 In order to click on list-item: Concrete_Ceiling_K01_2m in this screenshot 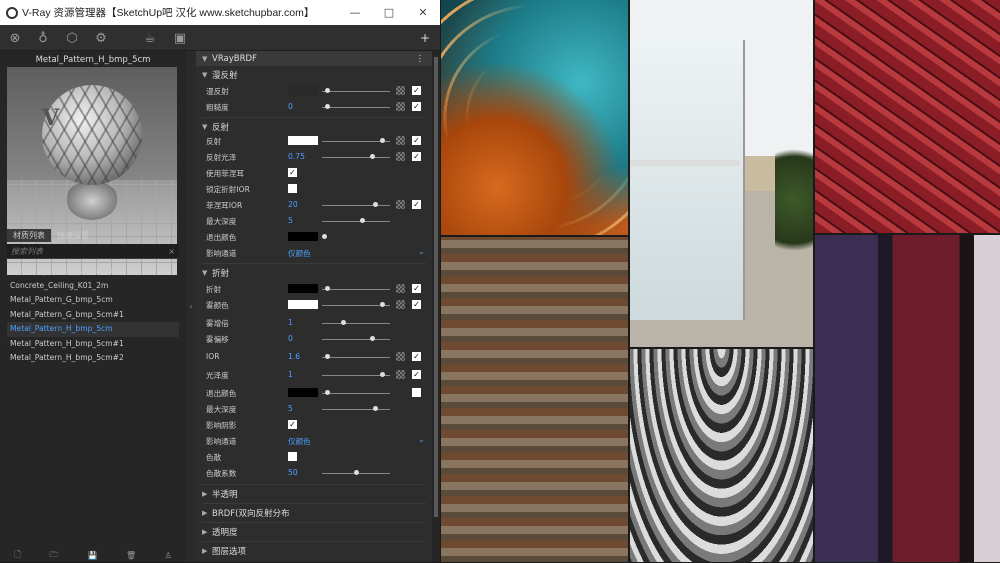, I will do `click(93, 286)`.